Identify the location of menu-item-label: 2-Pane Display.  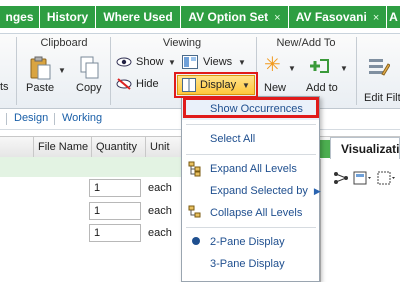
(247, 242).